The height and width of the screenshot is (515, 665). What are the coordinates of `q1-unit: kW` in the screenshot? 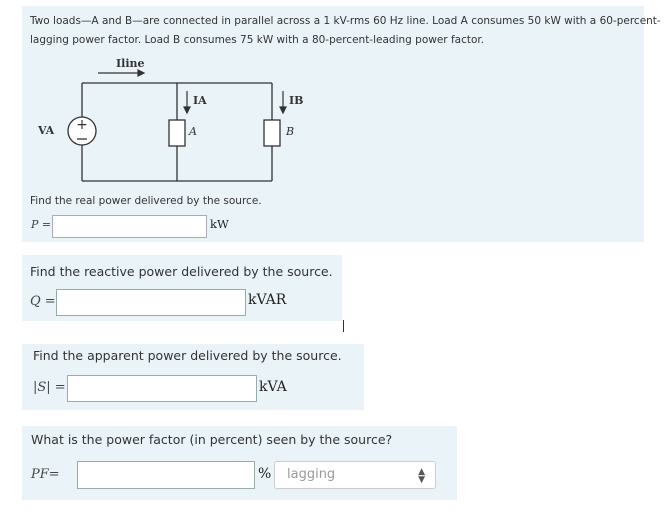 It's located at (219, 224).